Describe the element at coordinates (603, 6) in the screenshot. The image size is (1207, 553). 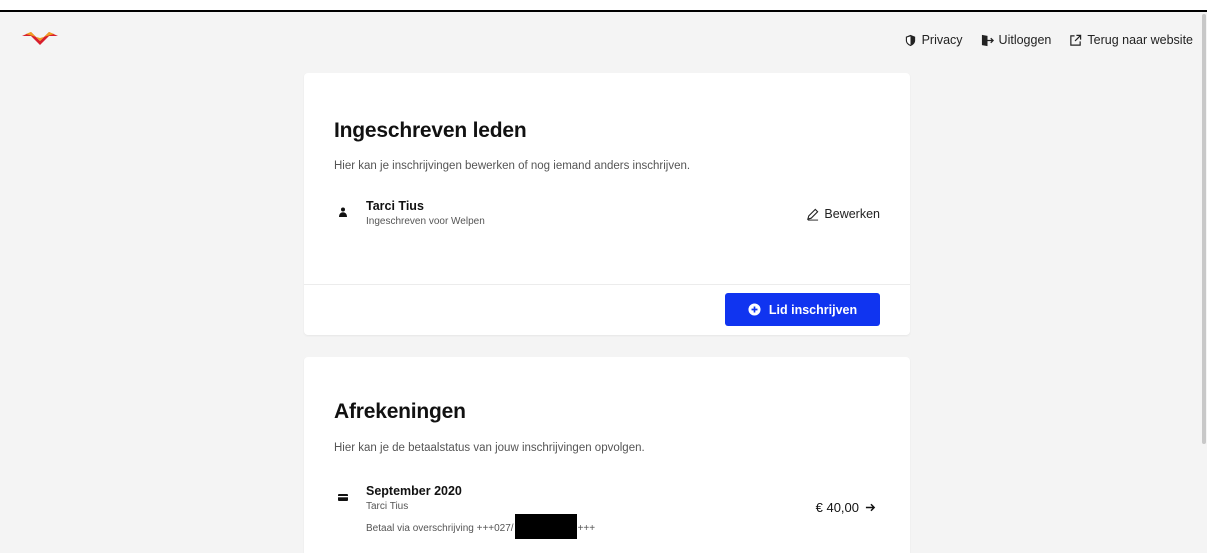
I see `browser-edge` at that location.